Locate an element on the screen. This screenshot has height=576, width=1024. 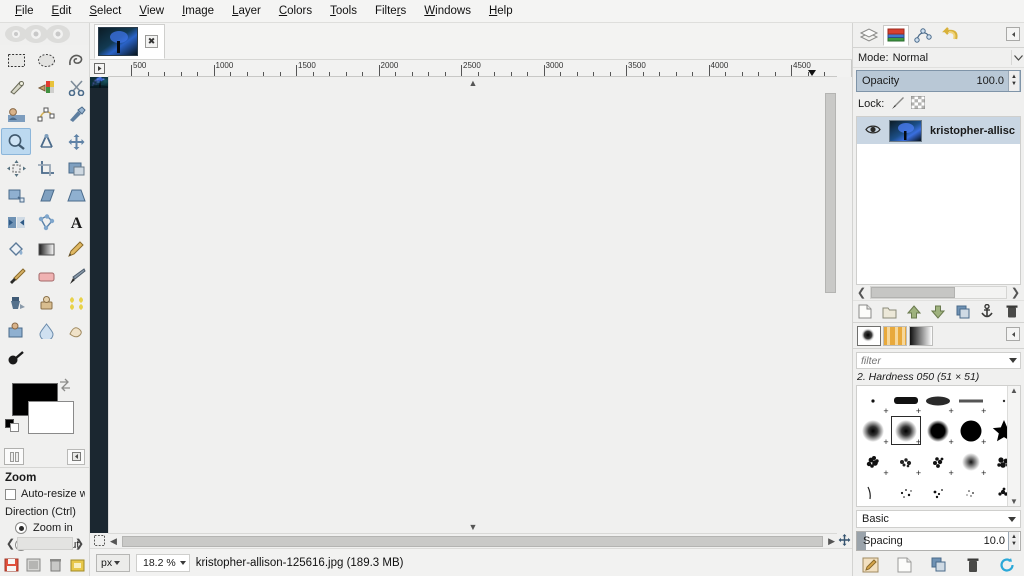
tool-text: A is located at coordinates (76, 222).